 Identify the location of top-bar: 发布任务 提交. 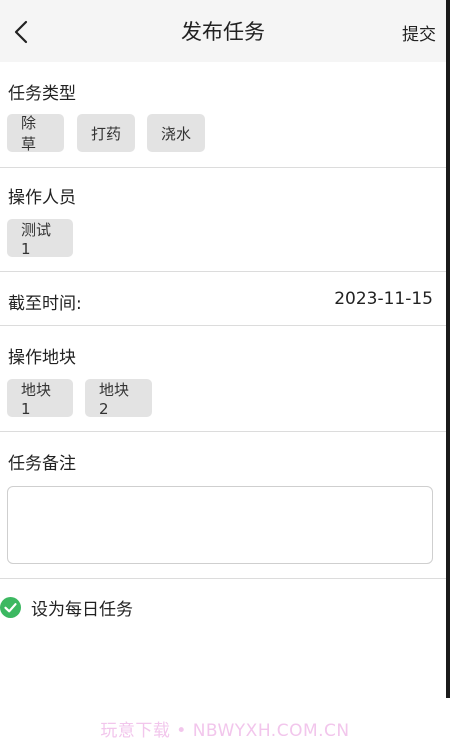
(223, 31).